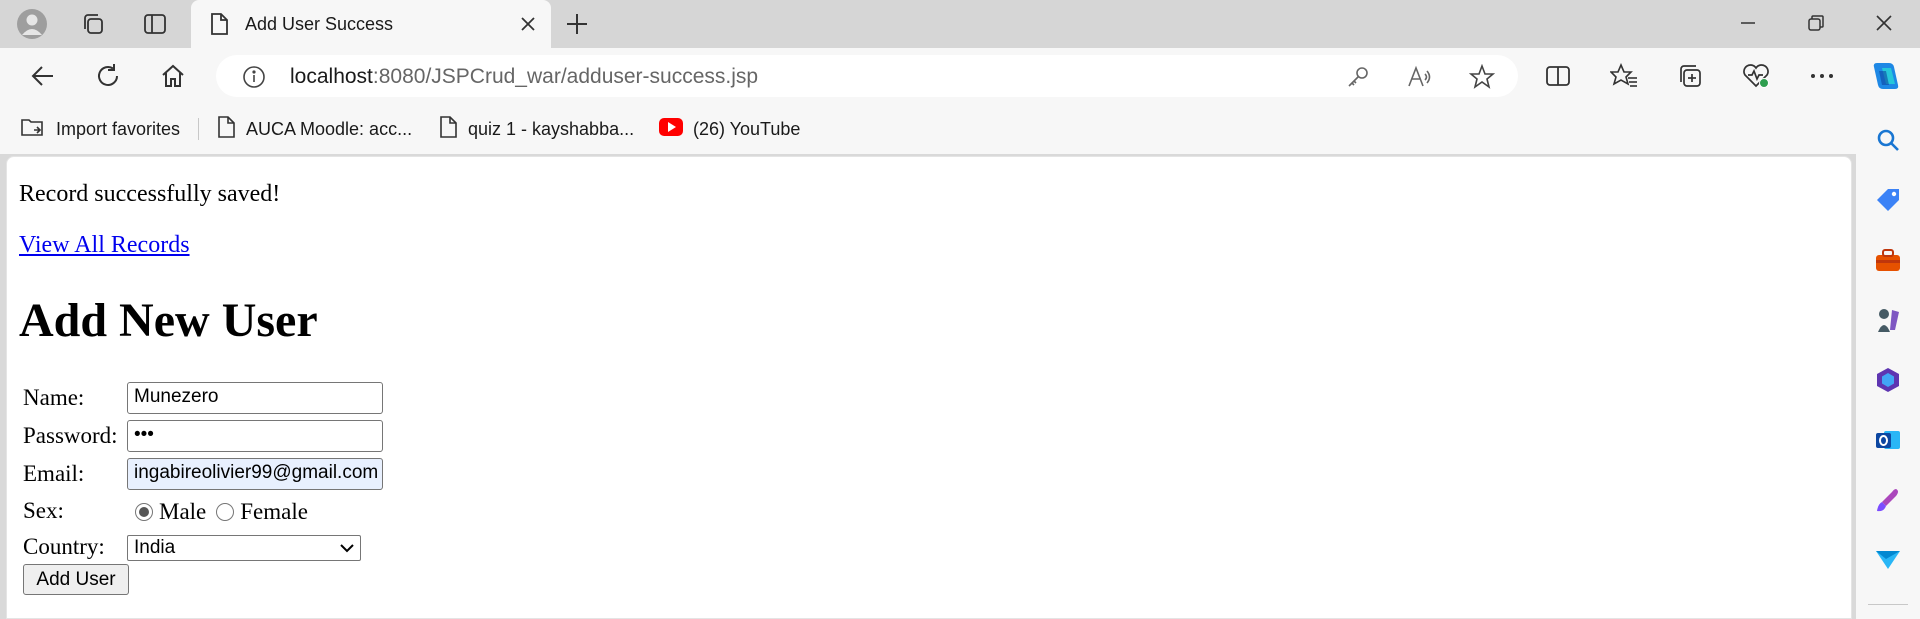  What do you see at coordinates (198, 129) in the screenshot?
I see `bookmark-separator` at bounding box center [198, 129].